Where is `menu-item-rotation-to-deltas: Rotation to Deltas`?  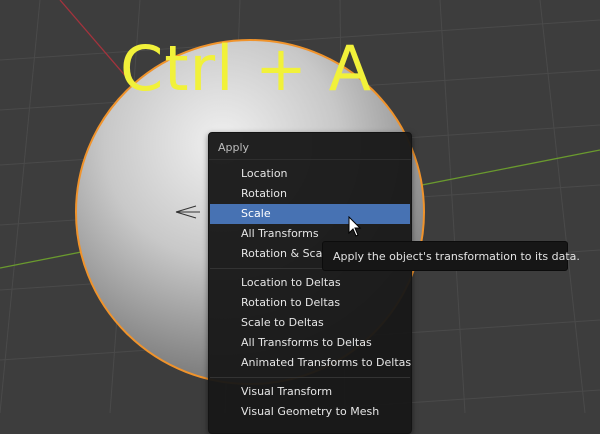
menu-item-rotation-to-deltas: Rotation to Deltas is located at coordinates (310, 303).